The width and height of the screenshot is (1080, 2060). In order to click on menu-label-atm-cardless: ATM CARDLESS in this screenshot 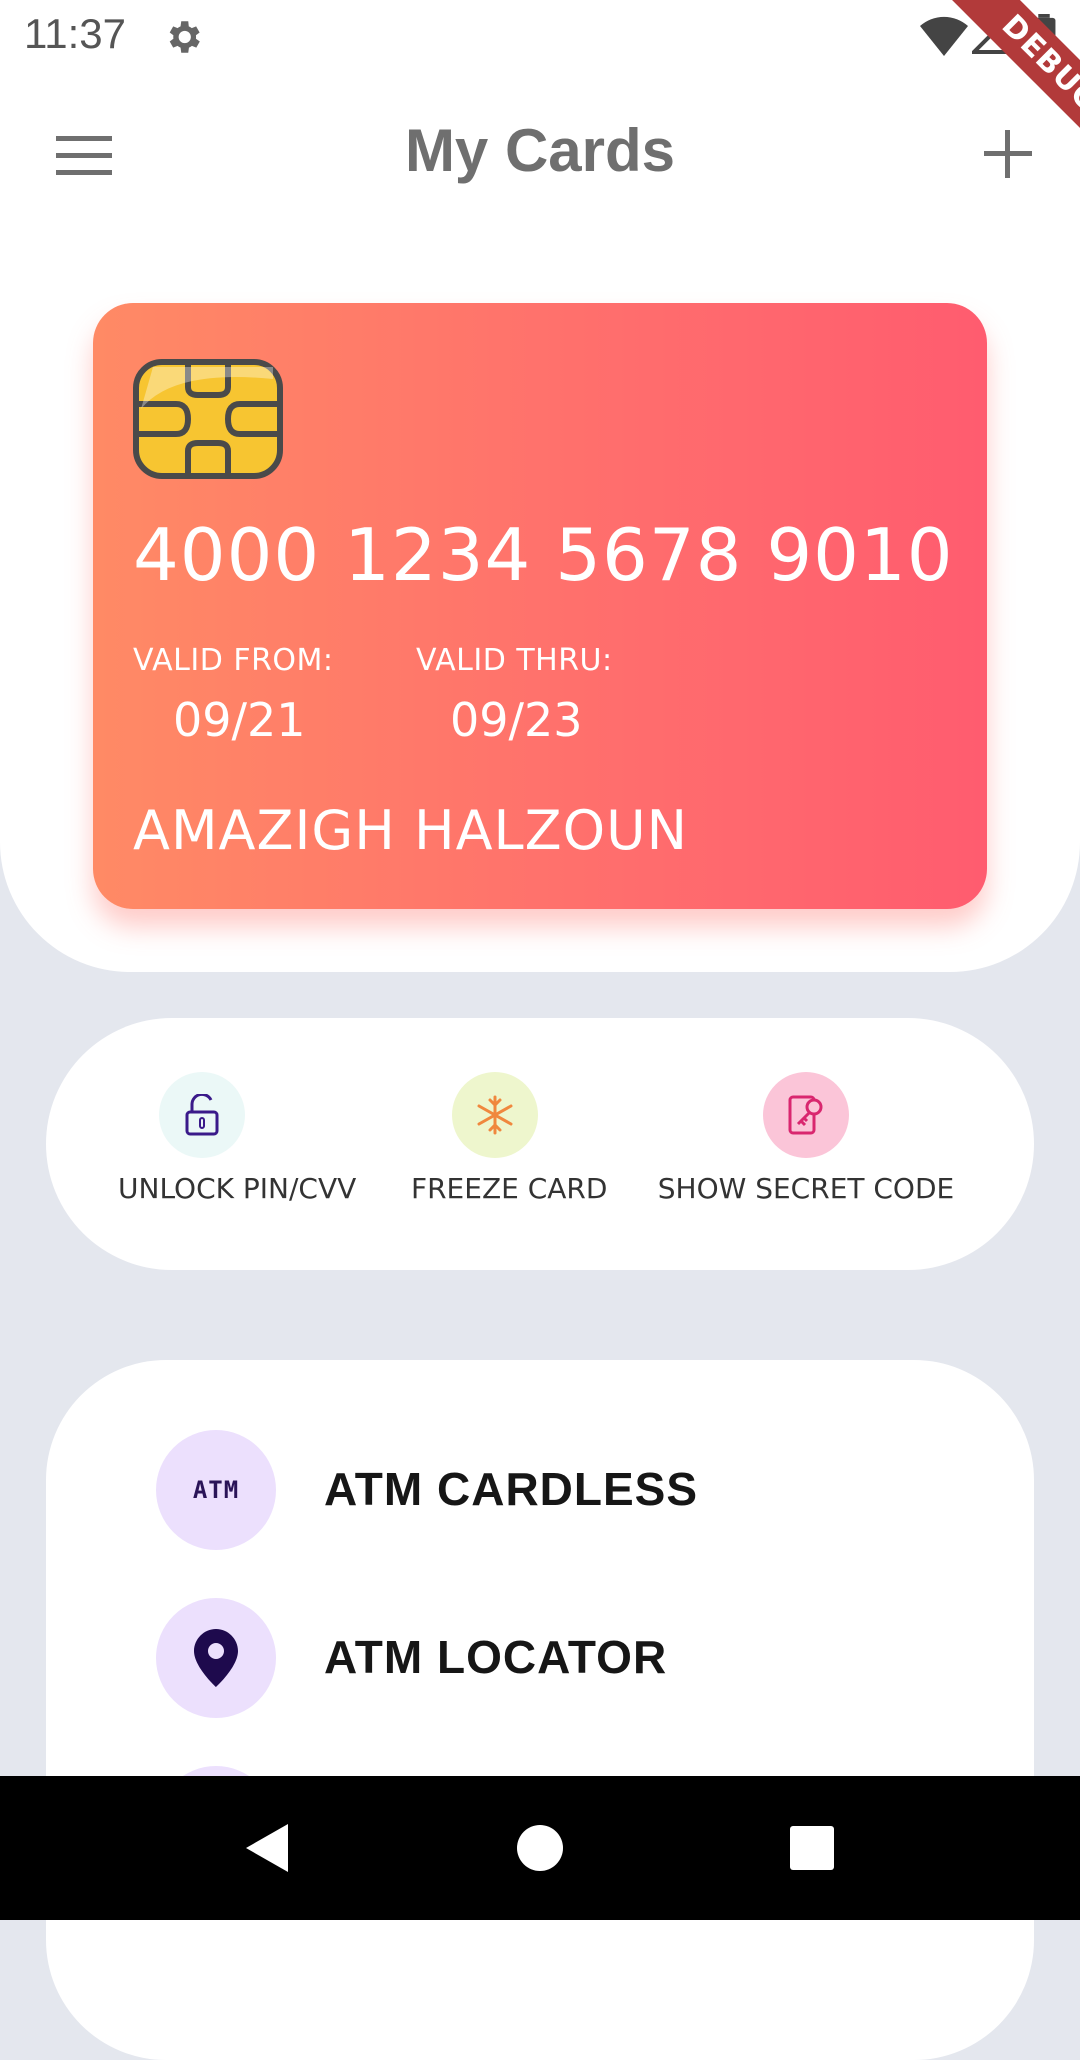, I will do `click(511, 1489)`.